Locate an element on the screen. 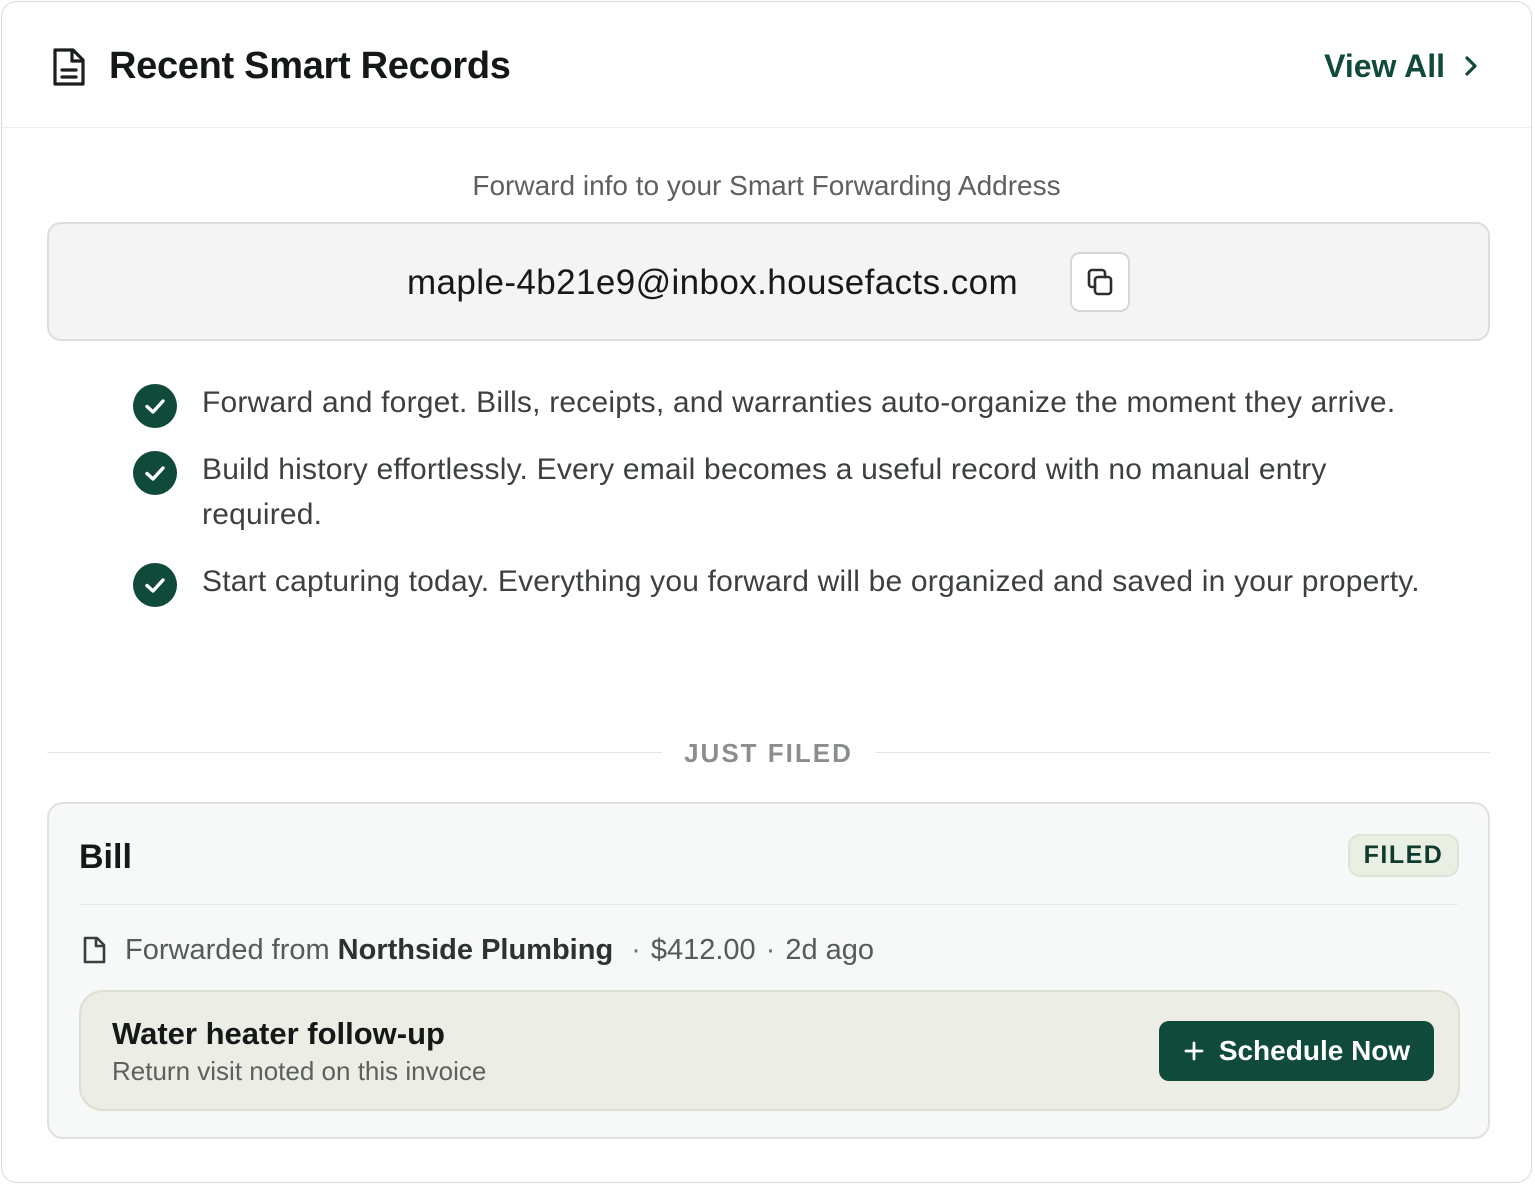 The image size is (1535, 1186). divider-line is located at coordinates (1182, 752).